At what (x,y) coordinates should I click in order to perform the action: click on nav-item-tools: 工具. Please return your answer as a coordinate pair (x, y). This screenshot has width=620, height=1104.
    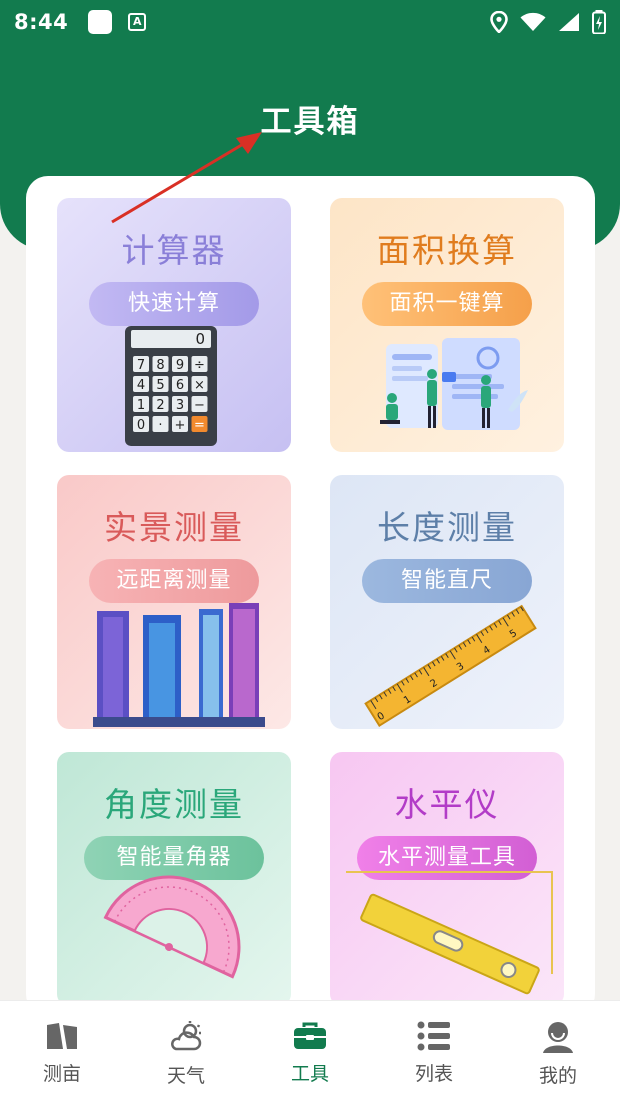
    Looking at the image, I should click on (310, 1052).